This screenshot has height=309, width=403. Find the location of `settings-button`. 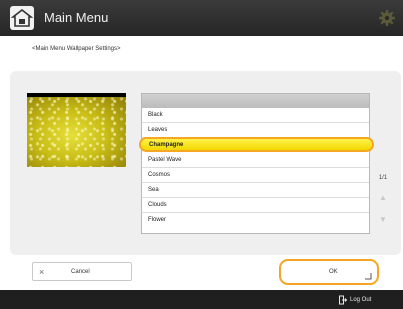

settings-button is located at coordinates (387, 18).